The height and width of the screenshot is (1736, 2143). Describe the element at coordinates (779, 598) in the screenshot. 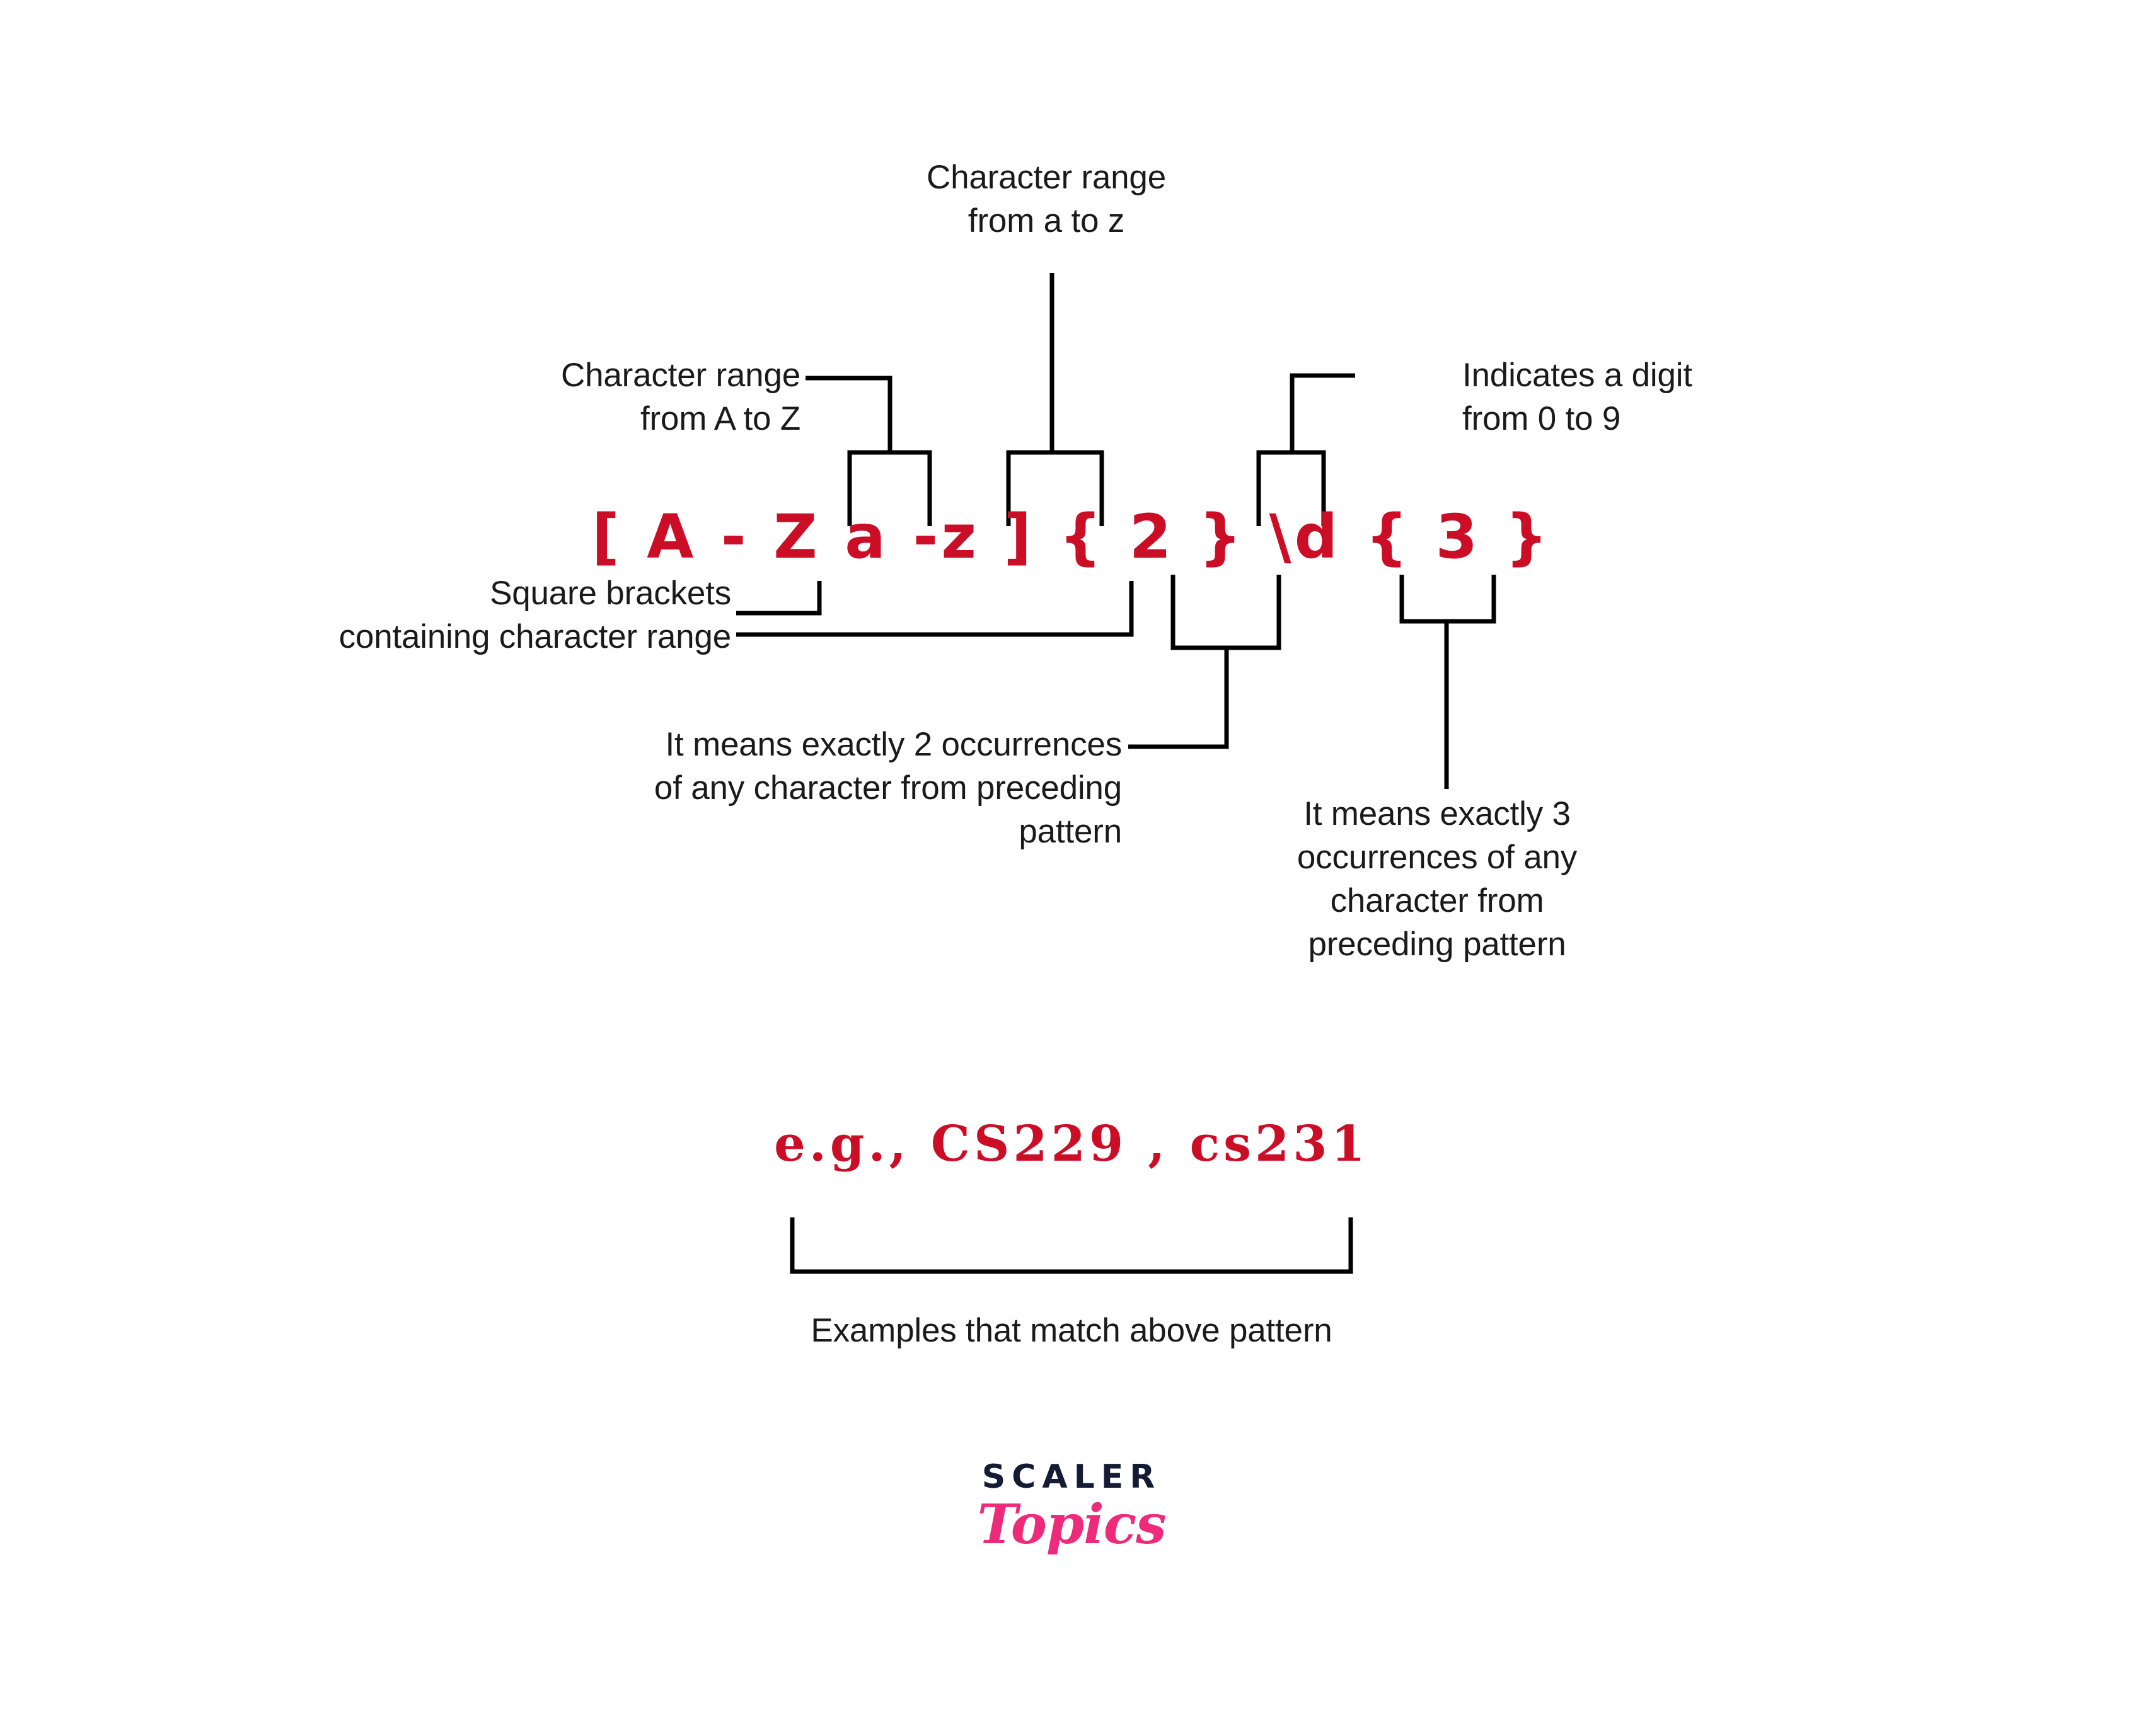

I see `leader-line-open-bracket` at that location.